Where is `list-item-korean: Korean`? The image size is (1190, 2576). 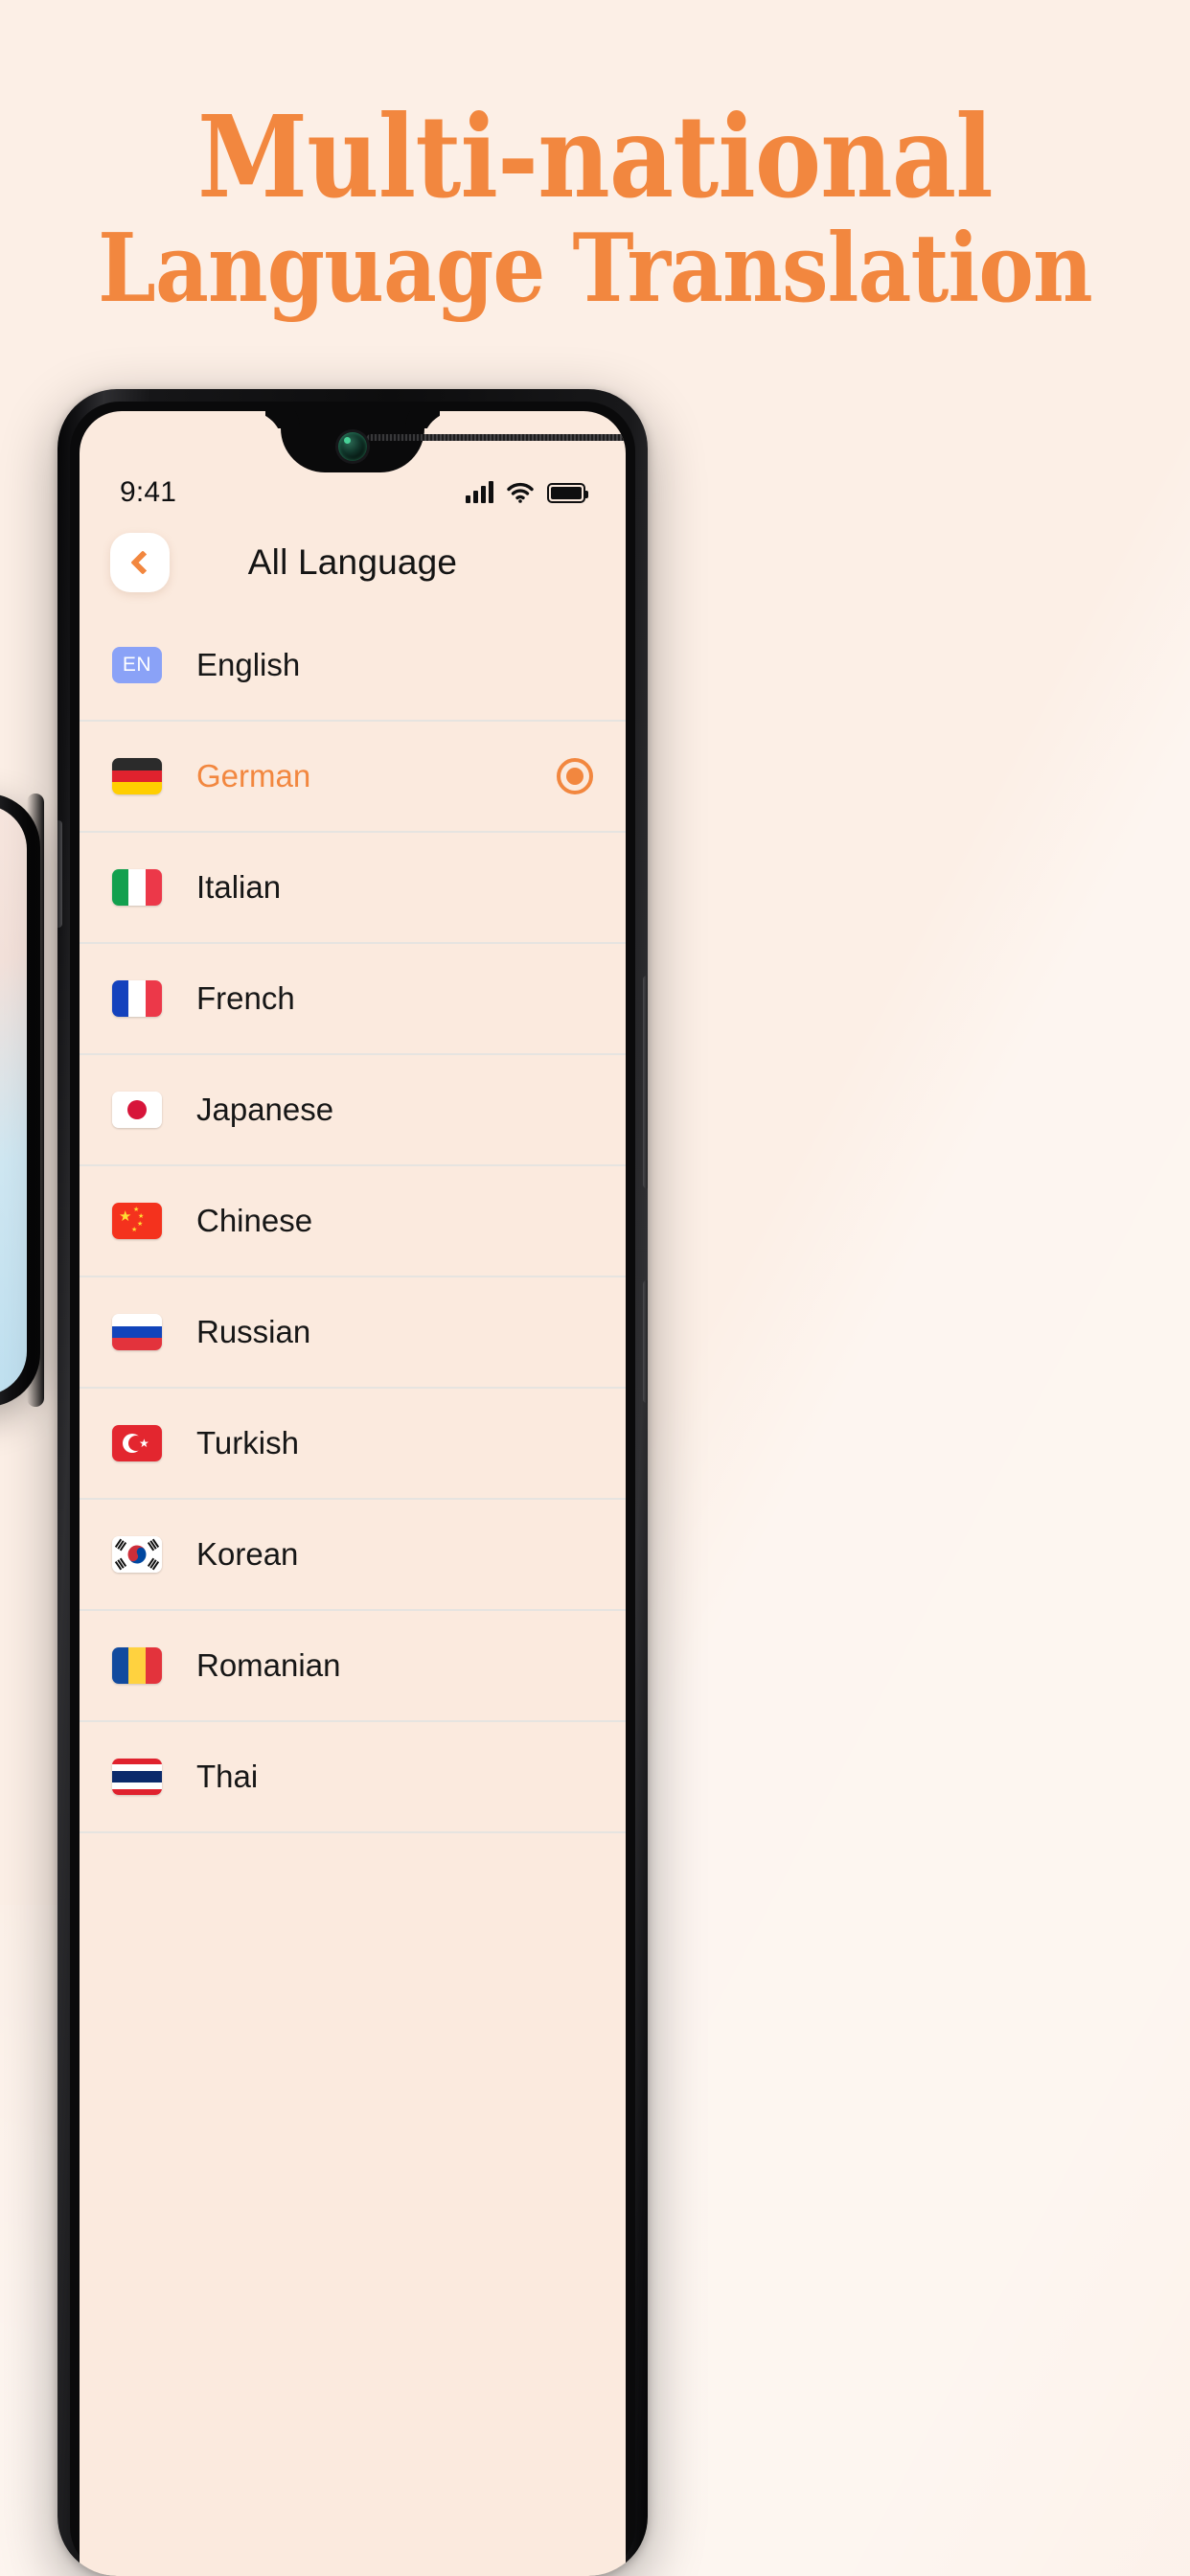 list-item-korean: Korean is located at coordinates (353, 1555).